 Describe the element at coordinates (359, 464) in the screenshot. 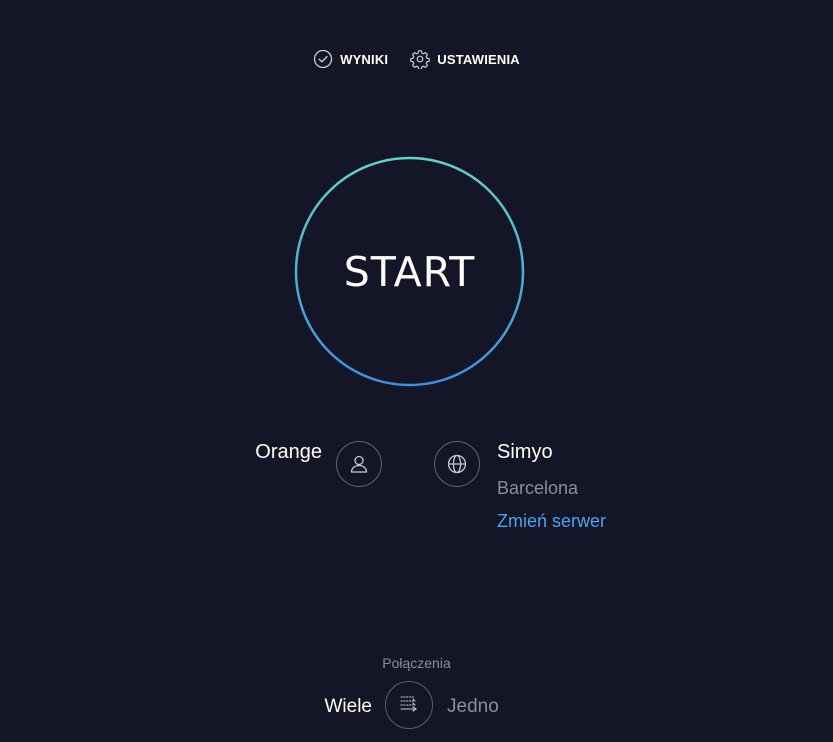

I see `user-icon` at that location.